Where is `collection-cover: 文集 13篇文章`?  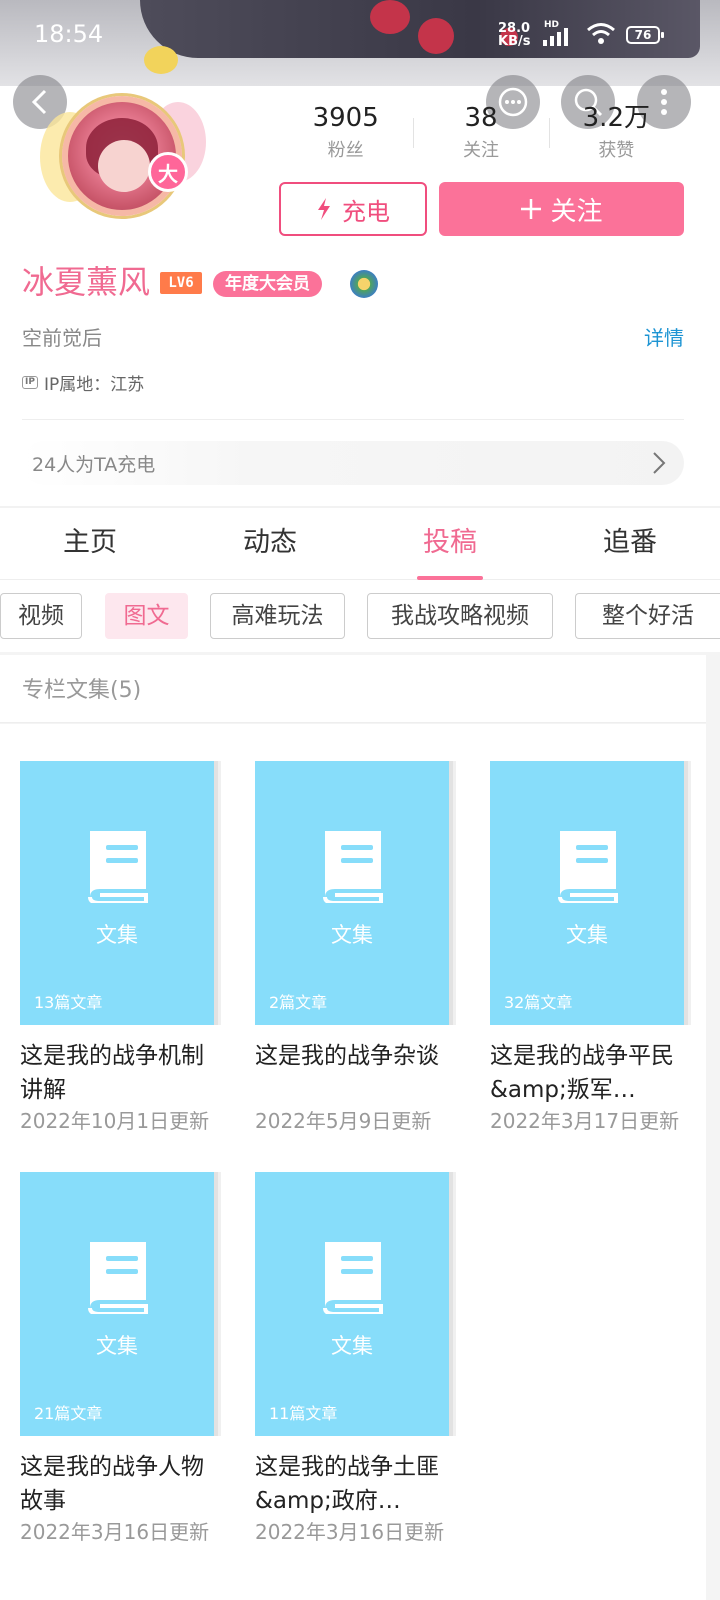 collection-cover: 文集 13篇文章 is located at coordinates (117, 893).